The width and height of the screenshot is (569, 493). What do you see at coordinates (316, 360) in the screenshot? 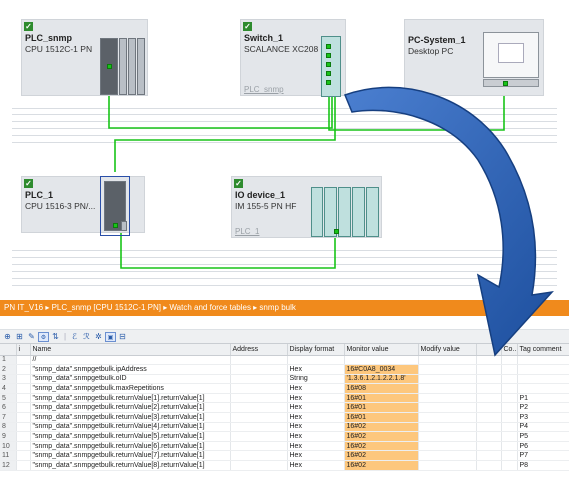
I see `display-format-cell` at bounding box center [316, 360].